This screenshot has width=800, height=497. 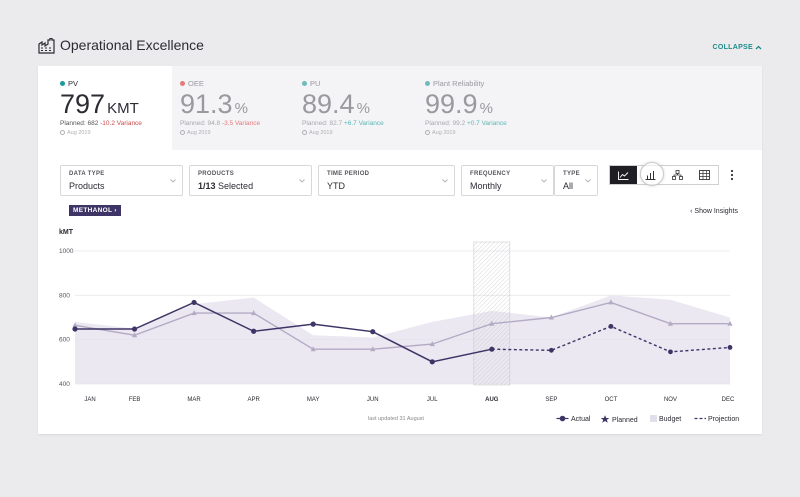 What do you see at coordinates (700, 418) in the screenshot?
I see `projection-legend-marker` at bounding box center [700, 418].